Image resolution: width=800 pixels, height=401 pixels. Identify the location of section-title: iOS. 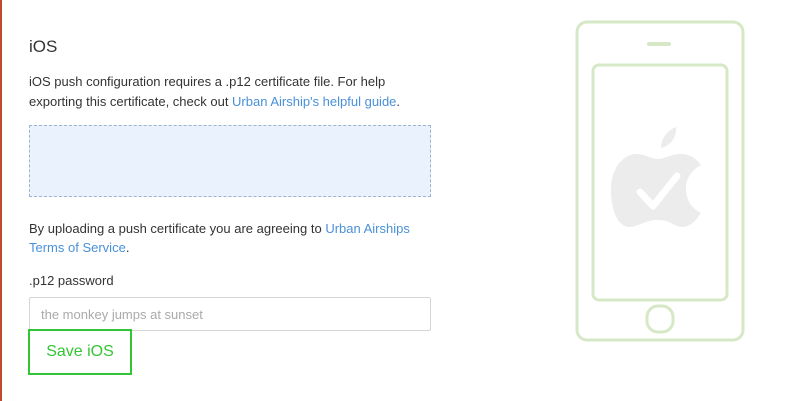
(43, 46).